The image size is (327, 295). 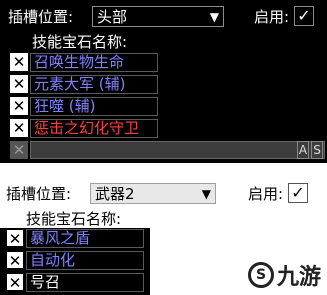 I want to click on gem-name: 号召, so click(x=85, y=282).